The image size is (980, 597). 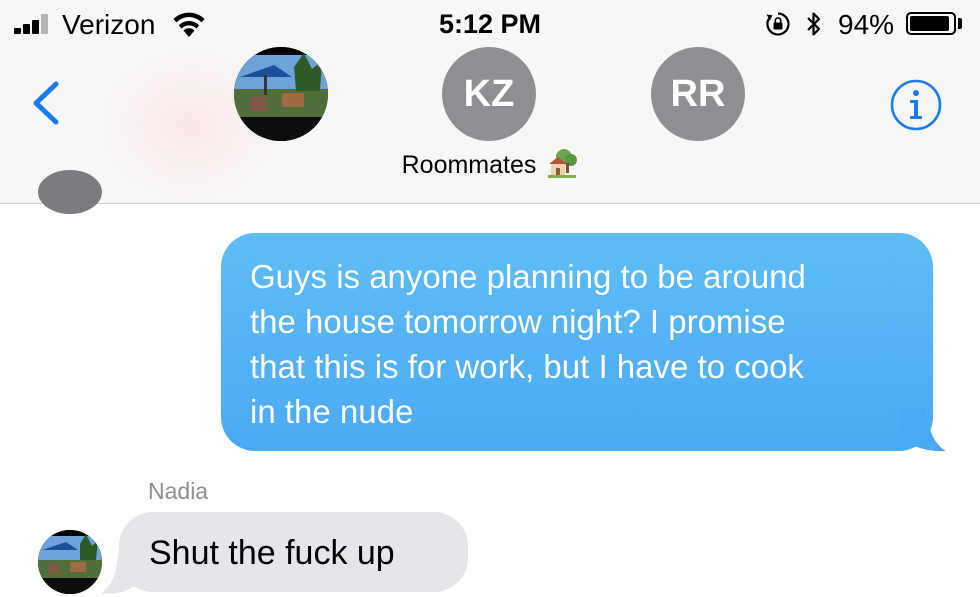 I want to click on previous-sender-avatar, so click(x=70, y=192).